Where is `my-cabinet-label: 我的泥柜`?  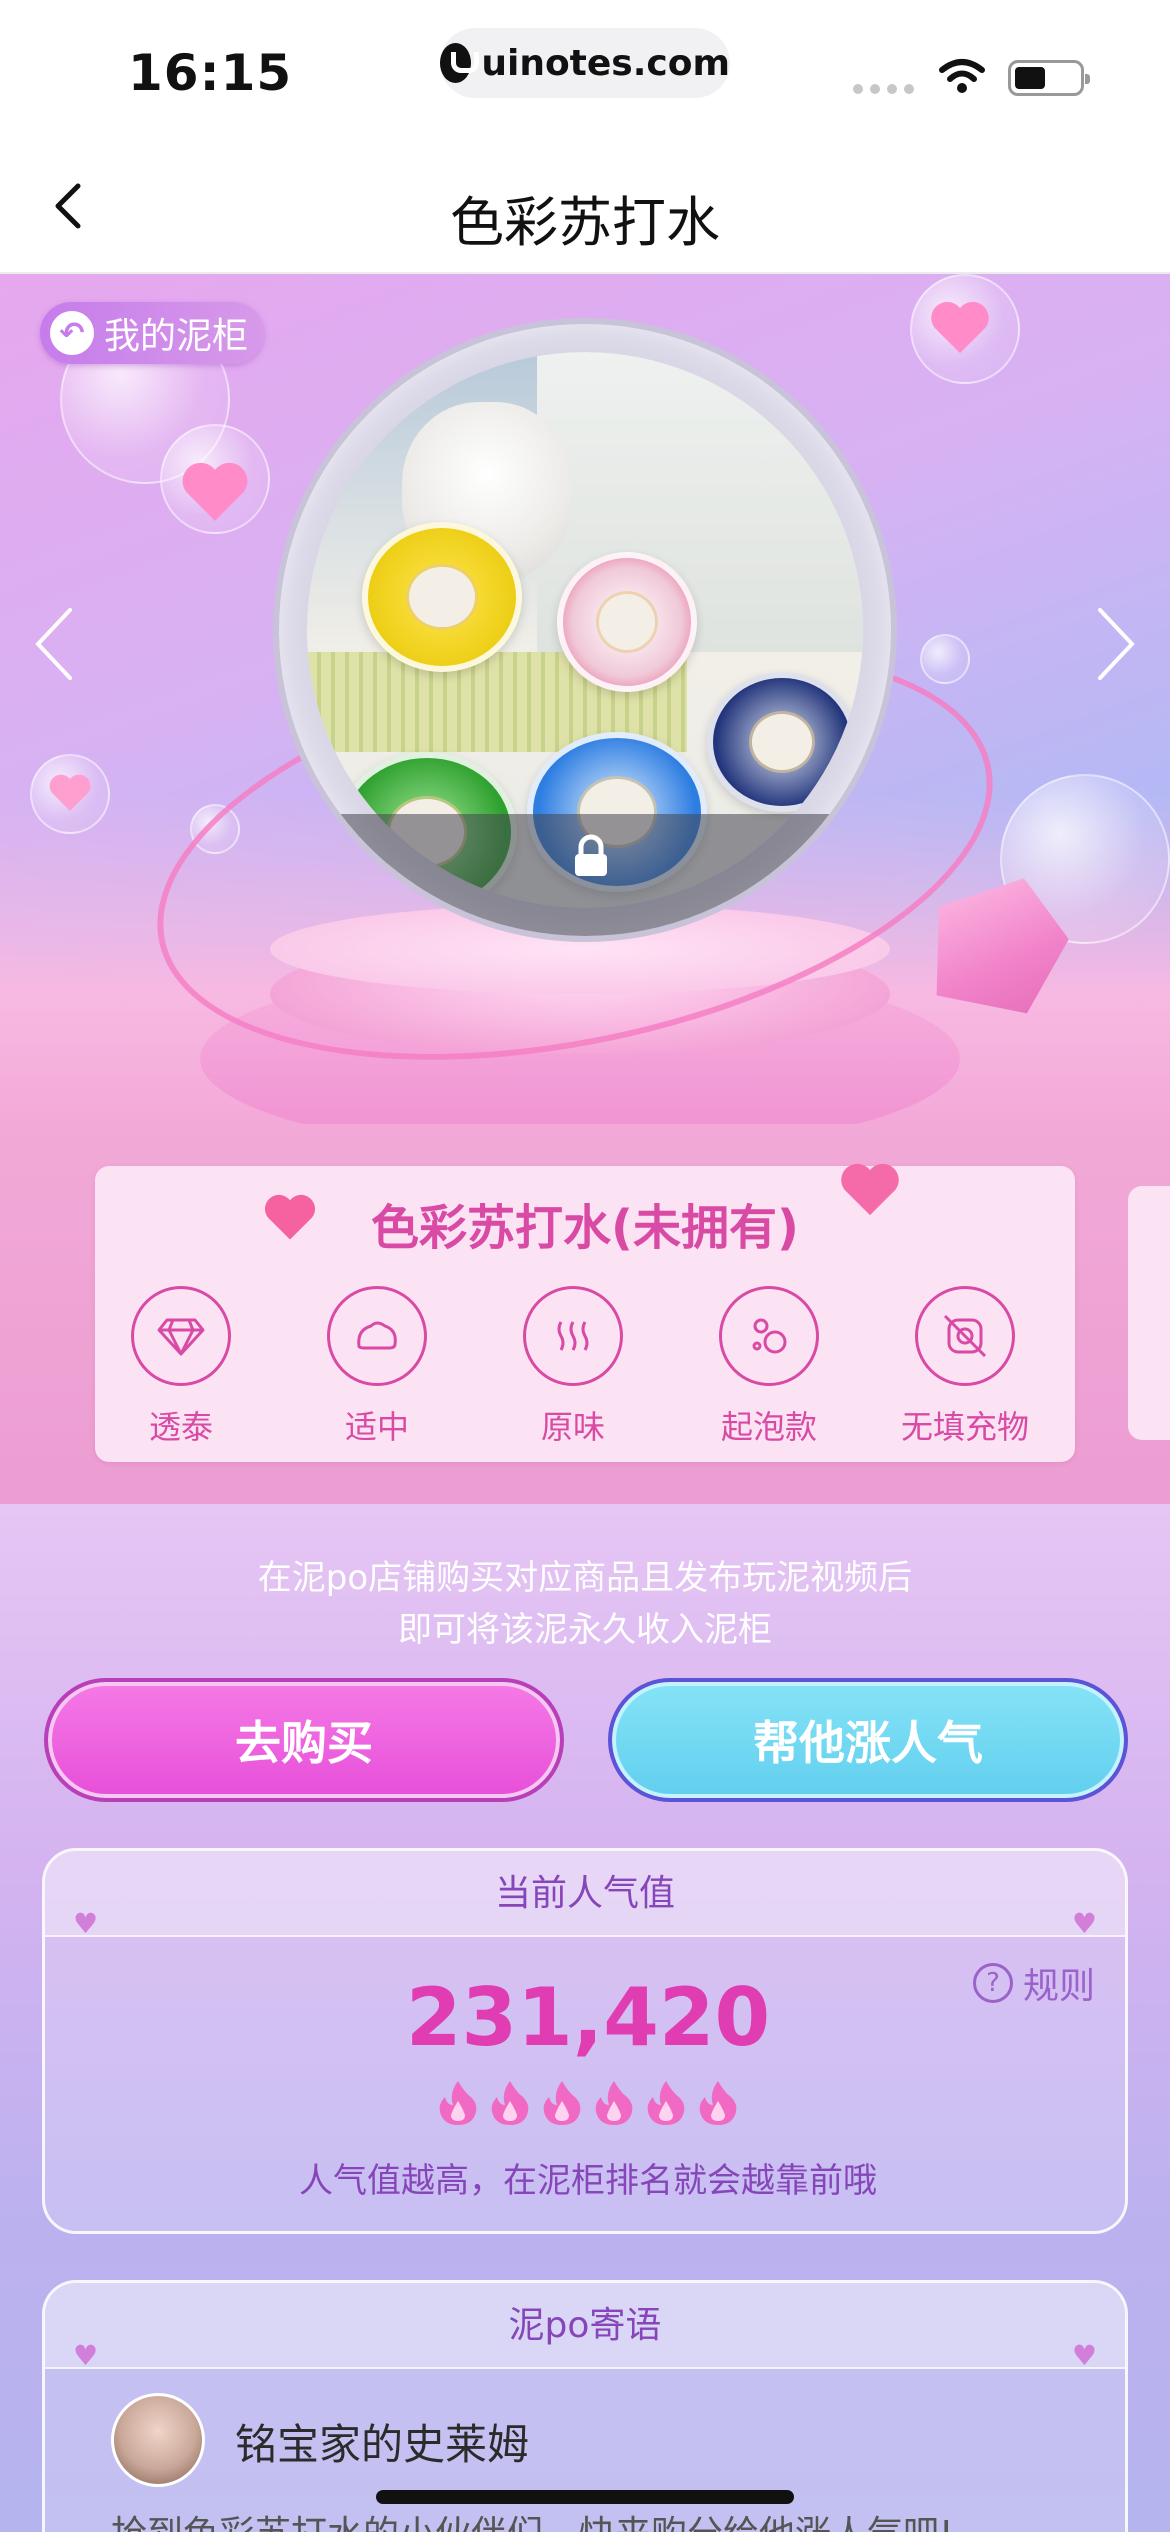
my-cabinet-label: 我的泥柜 is located at coordinates (176, 336).